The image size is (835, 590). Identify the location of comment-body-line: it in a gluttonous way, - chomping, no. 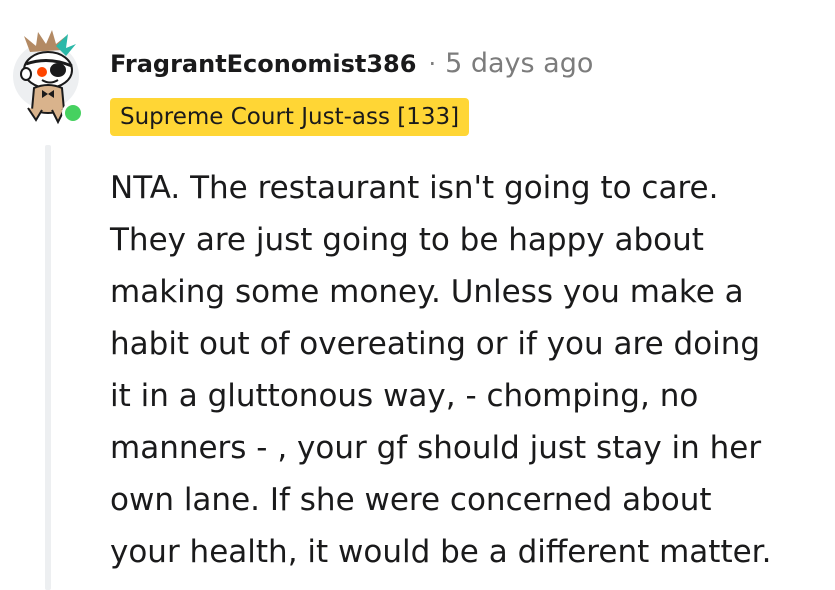
(404, 396).